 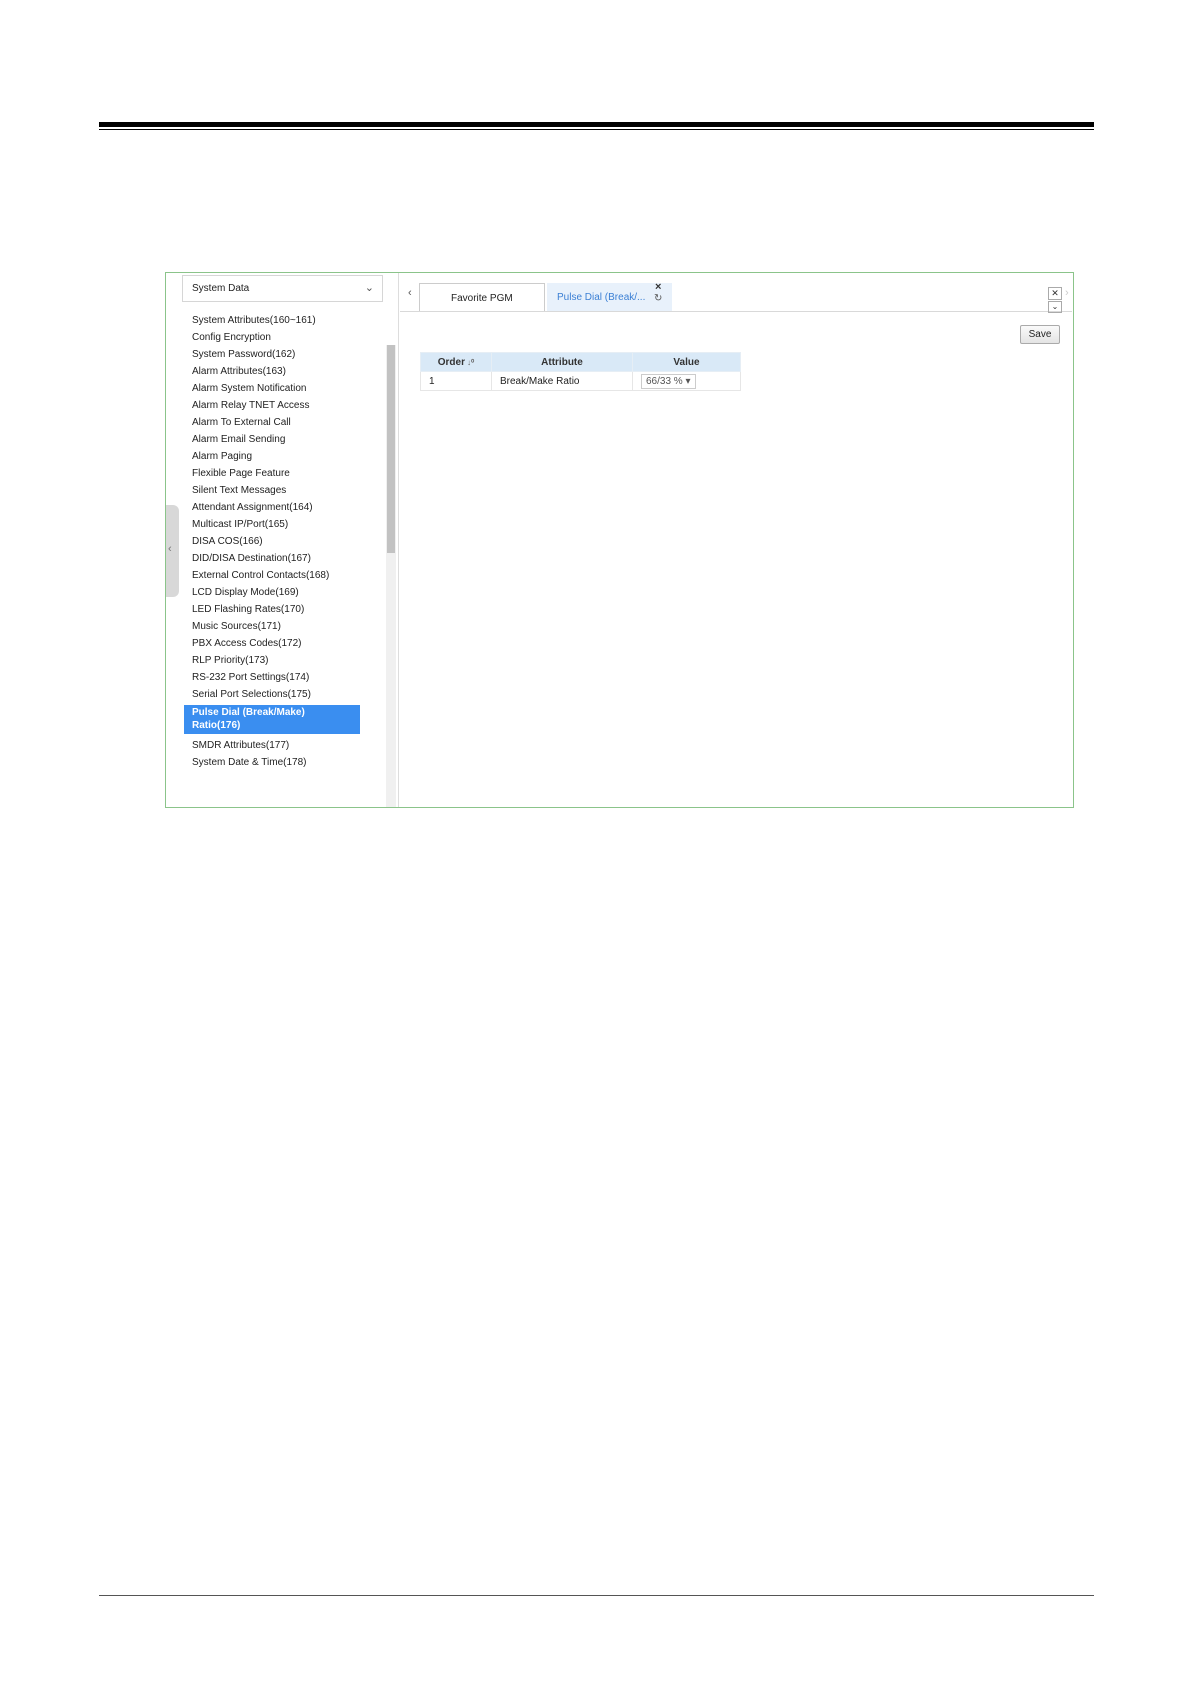 I want to click on sidebar-scrollbar, so click(x=391, y=576).